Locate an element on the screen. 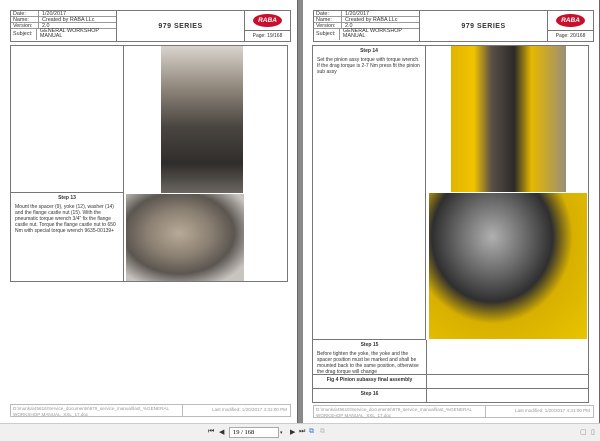 The height and width of the screenshot is (441, 600). photo-torque-setup is located at coordinates (508, 119).